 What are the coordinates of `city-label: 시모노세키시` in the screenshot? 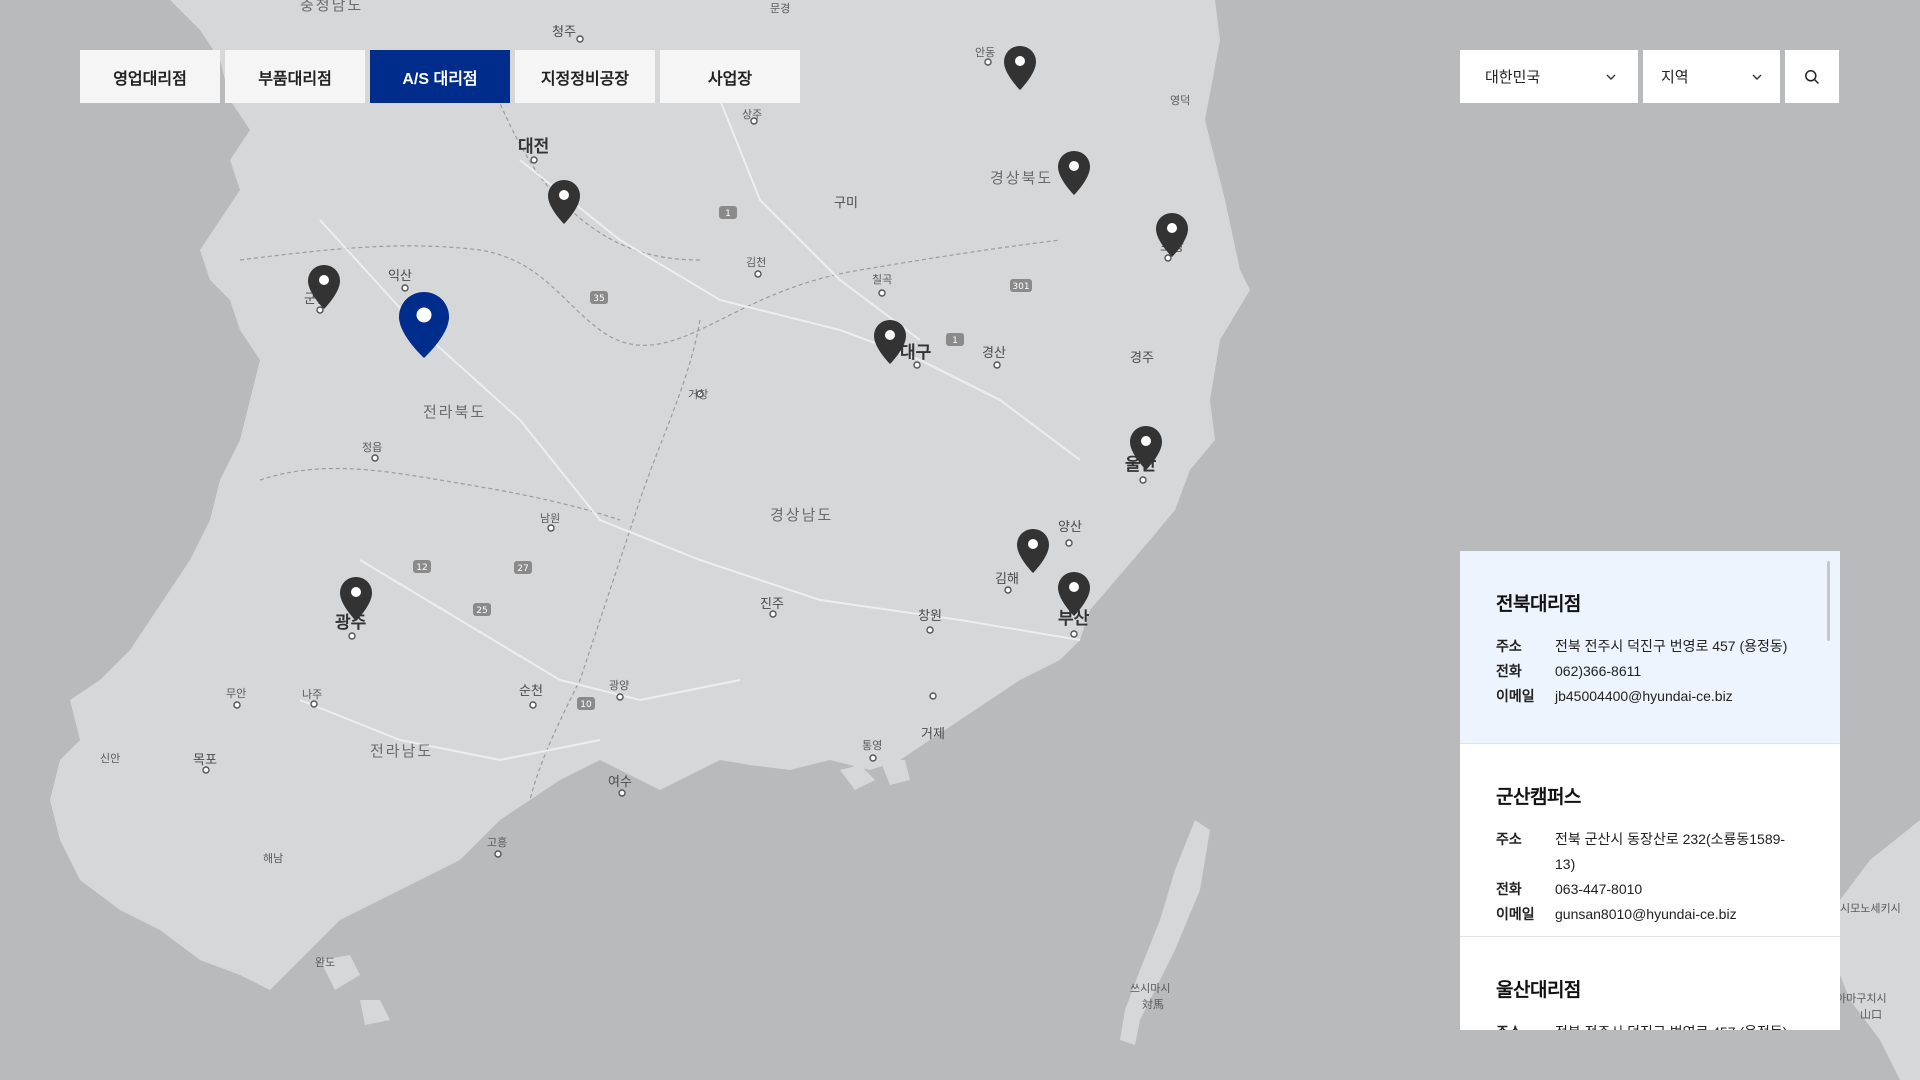 It's located at (1870, 908).